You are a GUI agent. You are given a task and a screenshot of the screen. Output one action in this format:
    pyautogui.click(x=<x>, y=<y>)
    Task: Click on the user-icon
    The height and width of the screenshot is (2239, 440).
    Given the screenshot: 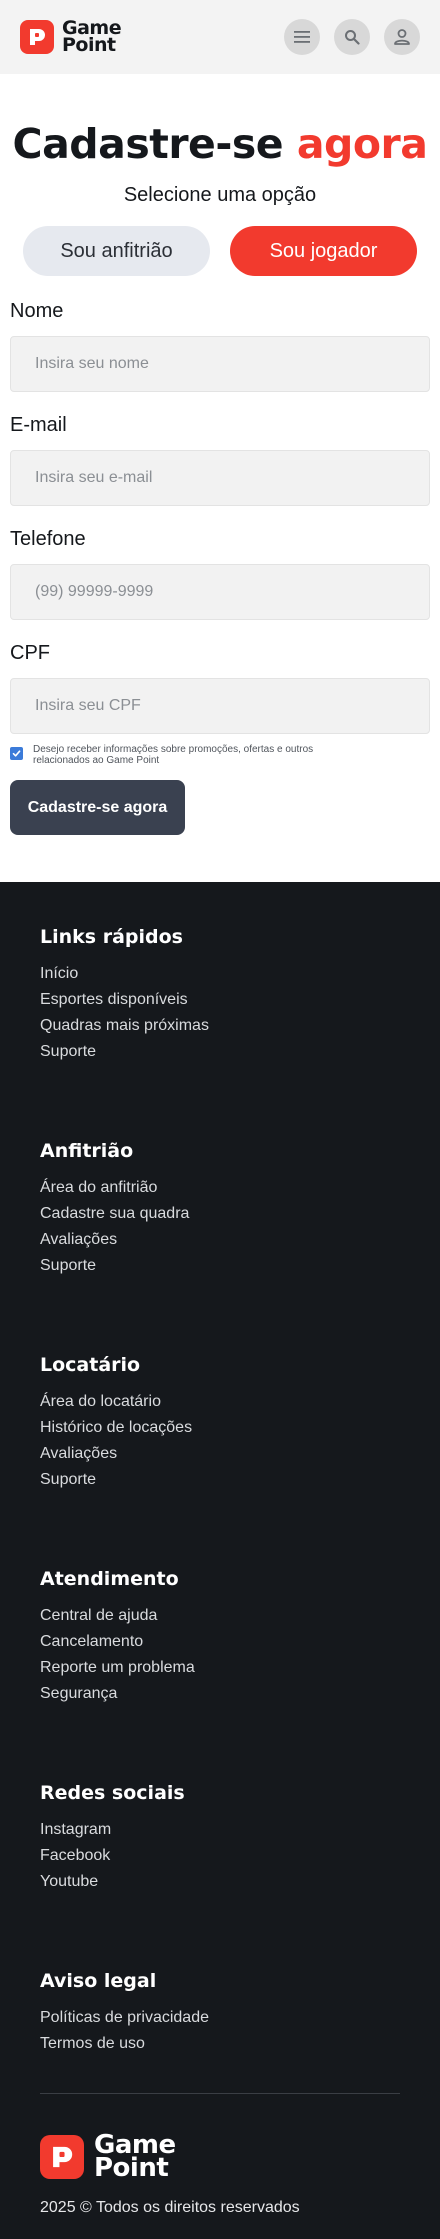 What is the action you would take?
    pyautogui.click(x=402, y=37)
    